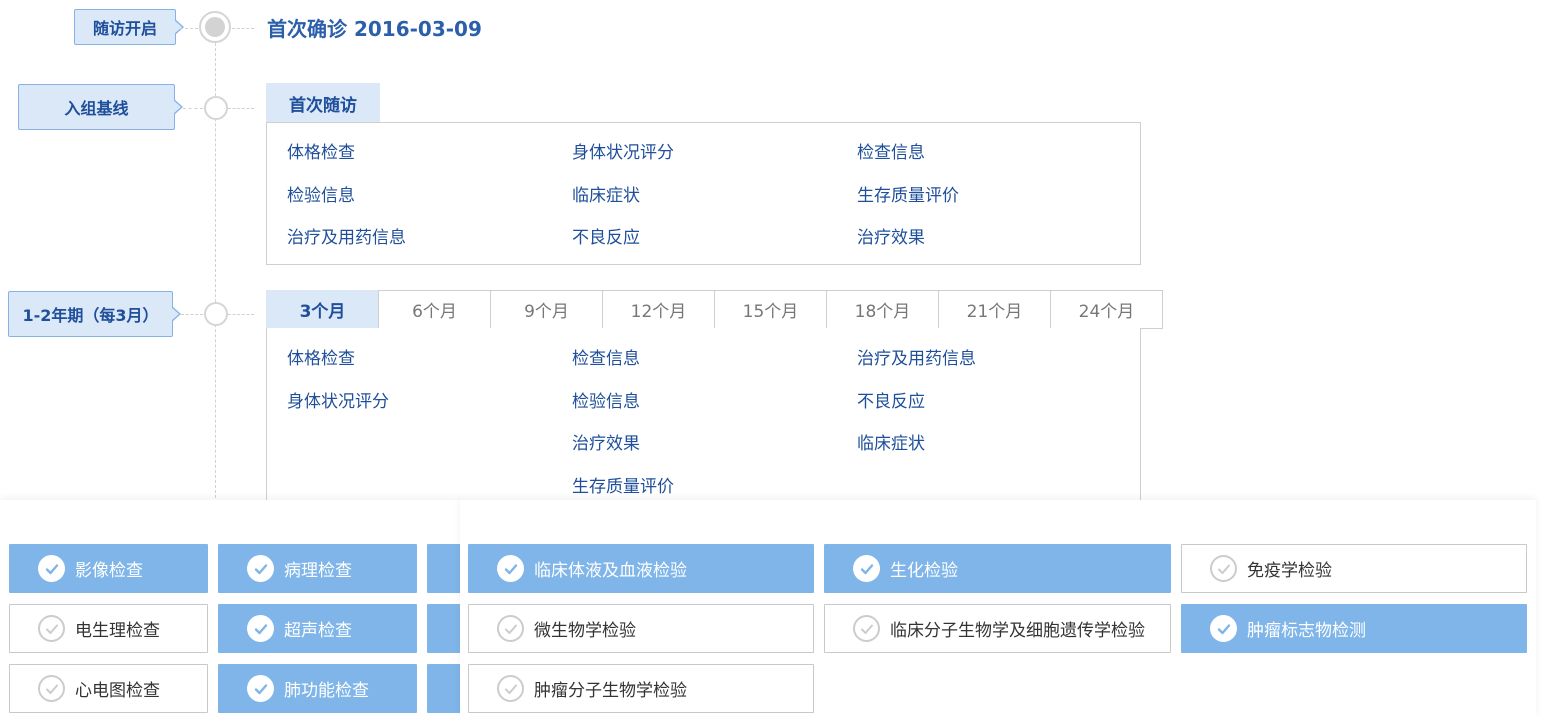 The width and height of the screenshot is (1542, 717). Describe the element at coordinates (434, 309) in the screenshot. I see `tab-month-6: 6个月` at that location.